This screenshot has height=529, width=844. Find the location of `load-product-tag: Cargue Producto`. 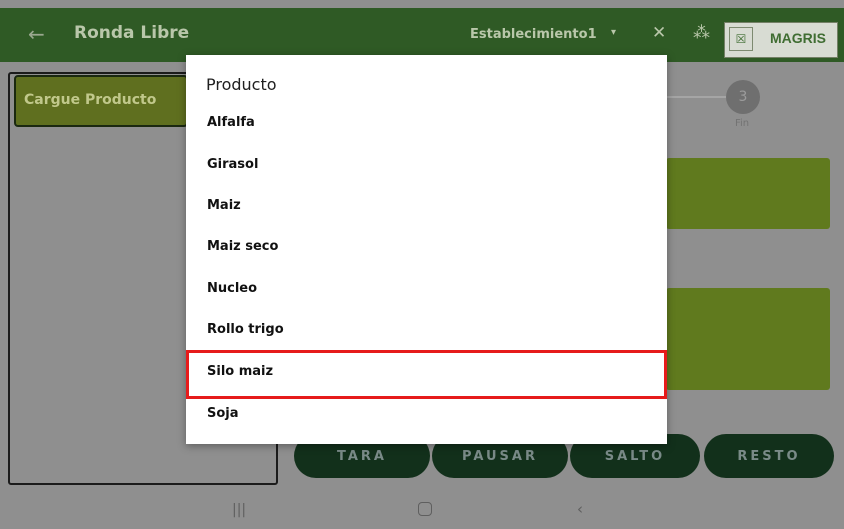

load-product-tag: Cargue Producto is located at coordinates (101, 101).